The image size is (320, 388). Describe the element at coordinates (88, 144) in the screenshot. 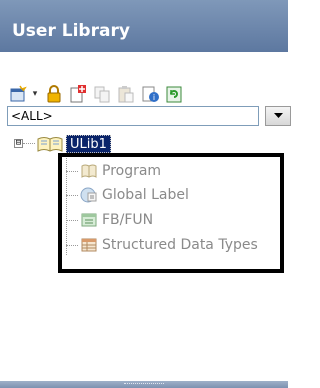

I see `tree-item-ulib1: ULib1` at that location.